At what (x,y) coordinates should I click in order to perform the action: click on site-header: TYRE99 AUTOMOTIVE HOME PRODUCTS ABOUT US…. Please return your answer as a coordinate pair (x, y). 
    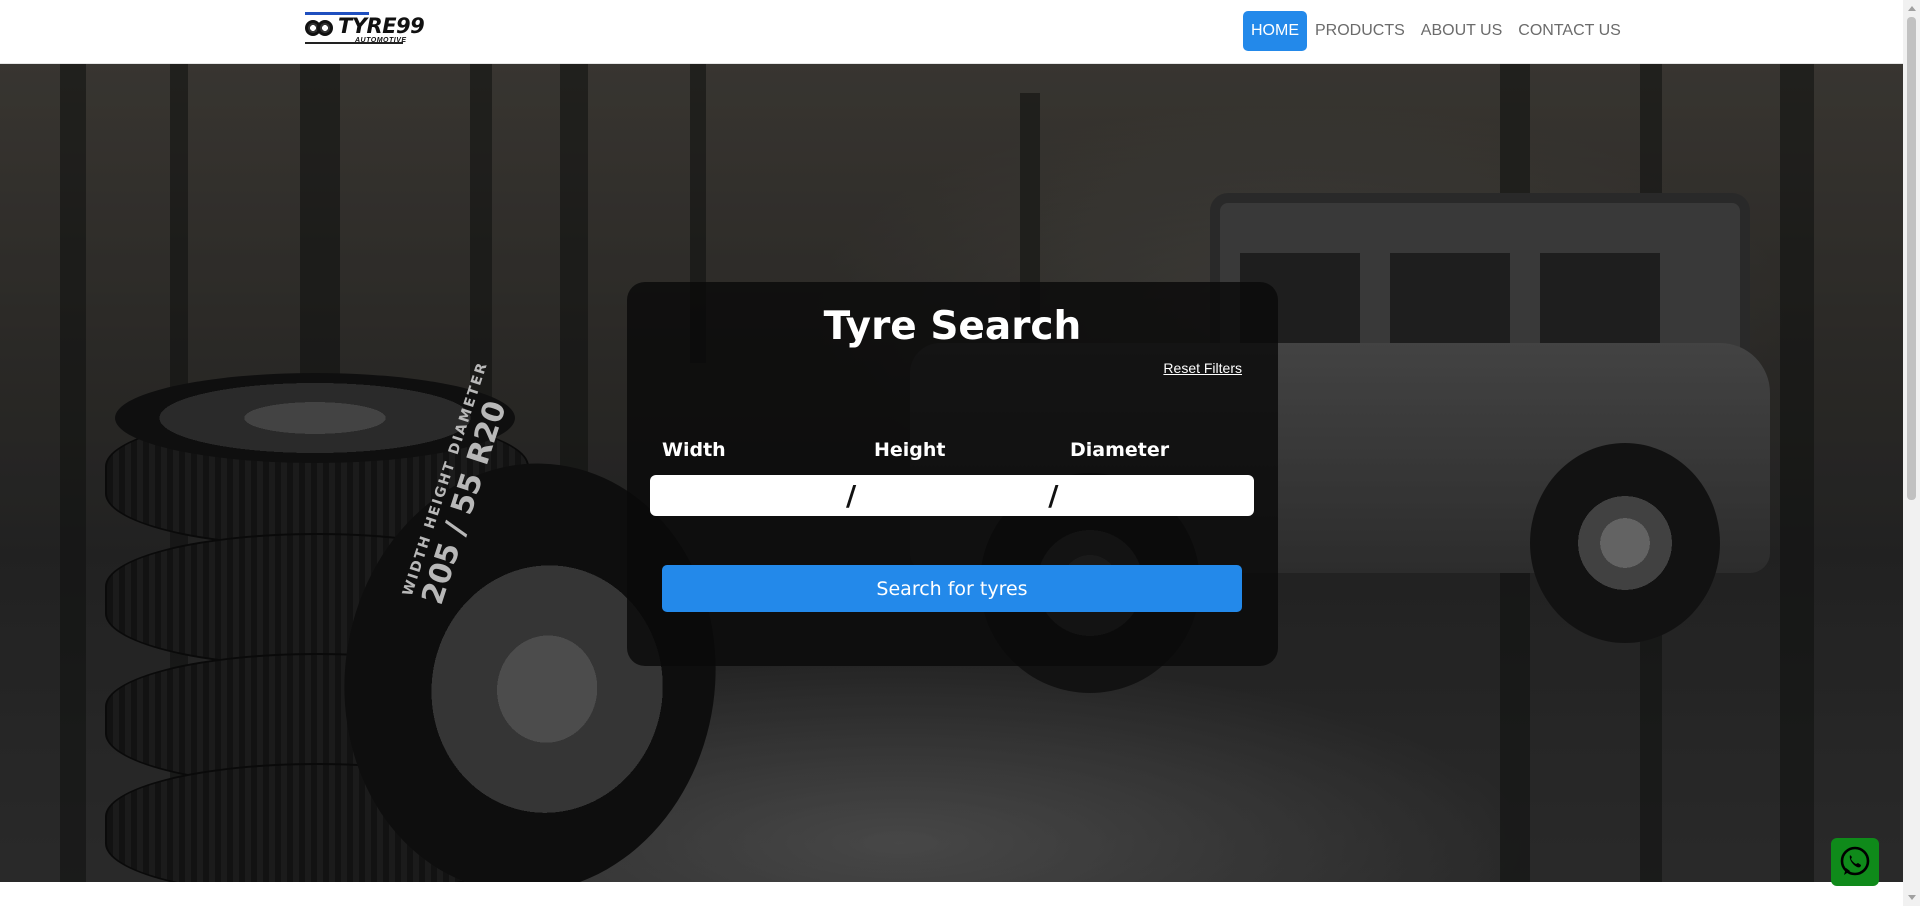
    Looking at the image, I should click on (951, 32).